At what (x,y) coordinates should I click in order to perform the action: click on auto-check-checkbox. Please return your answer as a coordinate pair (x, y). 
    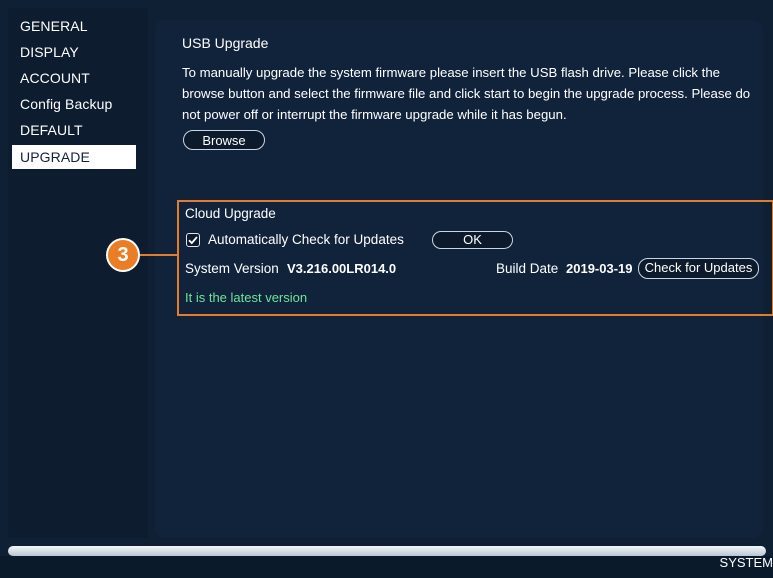
    Looking at the image, I should click on (193, 240).